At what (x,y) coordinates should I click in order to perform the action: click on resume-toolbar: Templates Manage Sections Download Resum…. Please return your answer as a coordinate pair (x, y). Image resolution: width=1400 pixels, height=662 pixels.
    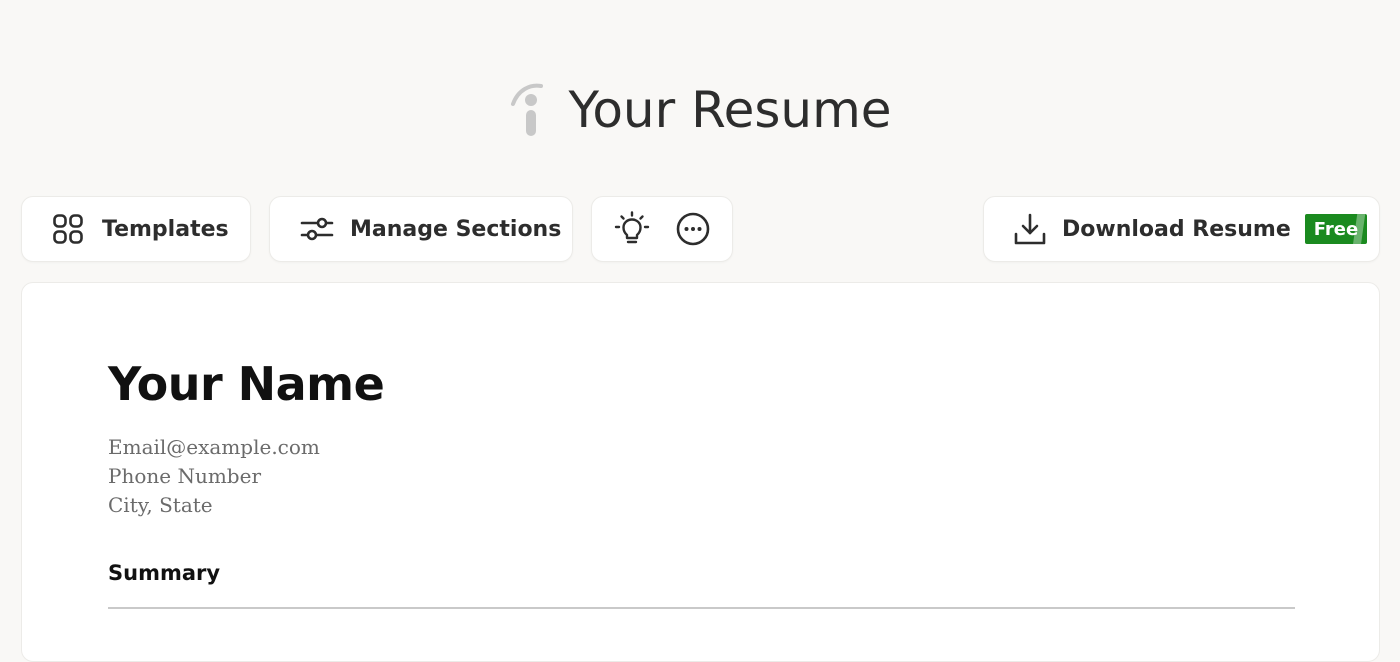
    Looking at the image, I should click on (700, 230).